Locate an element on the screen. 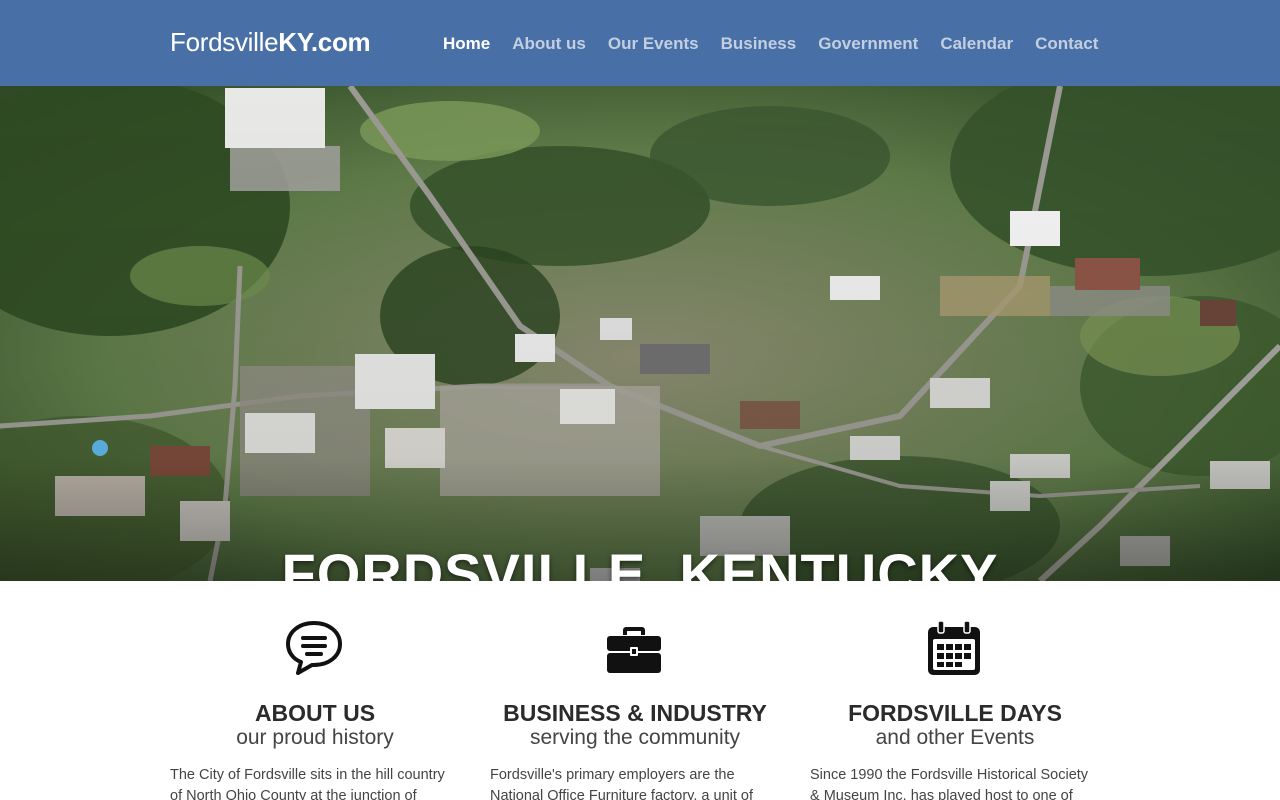 The image size is (1280, 800). nav-our-events: Our Events is located at coordinates (653, 44).